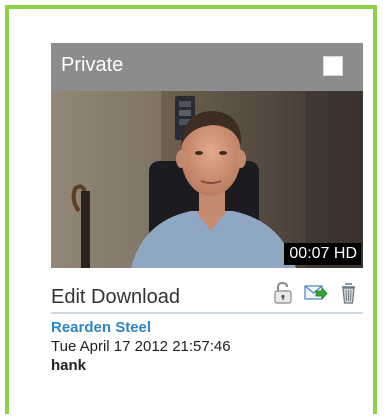 This screenshot has height=419, width=386. Describe the element at coordinates (92, 65) in the screenshot. I see `privacy-label: Private` at that location.